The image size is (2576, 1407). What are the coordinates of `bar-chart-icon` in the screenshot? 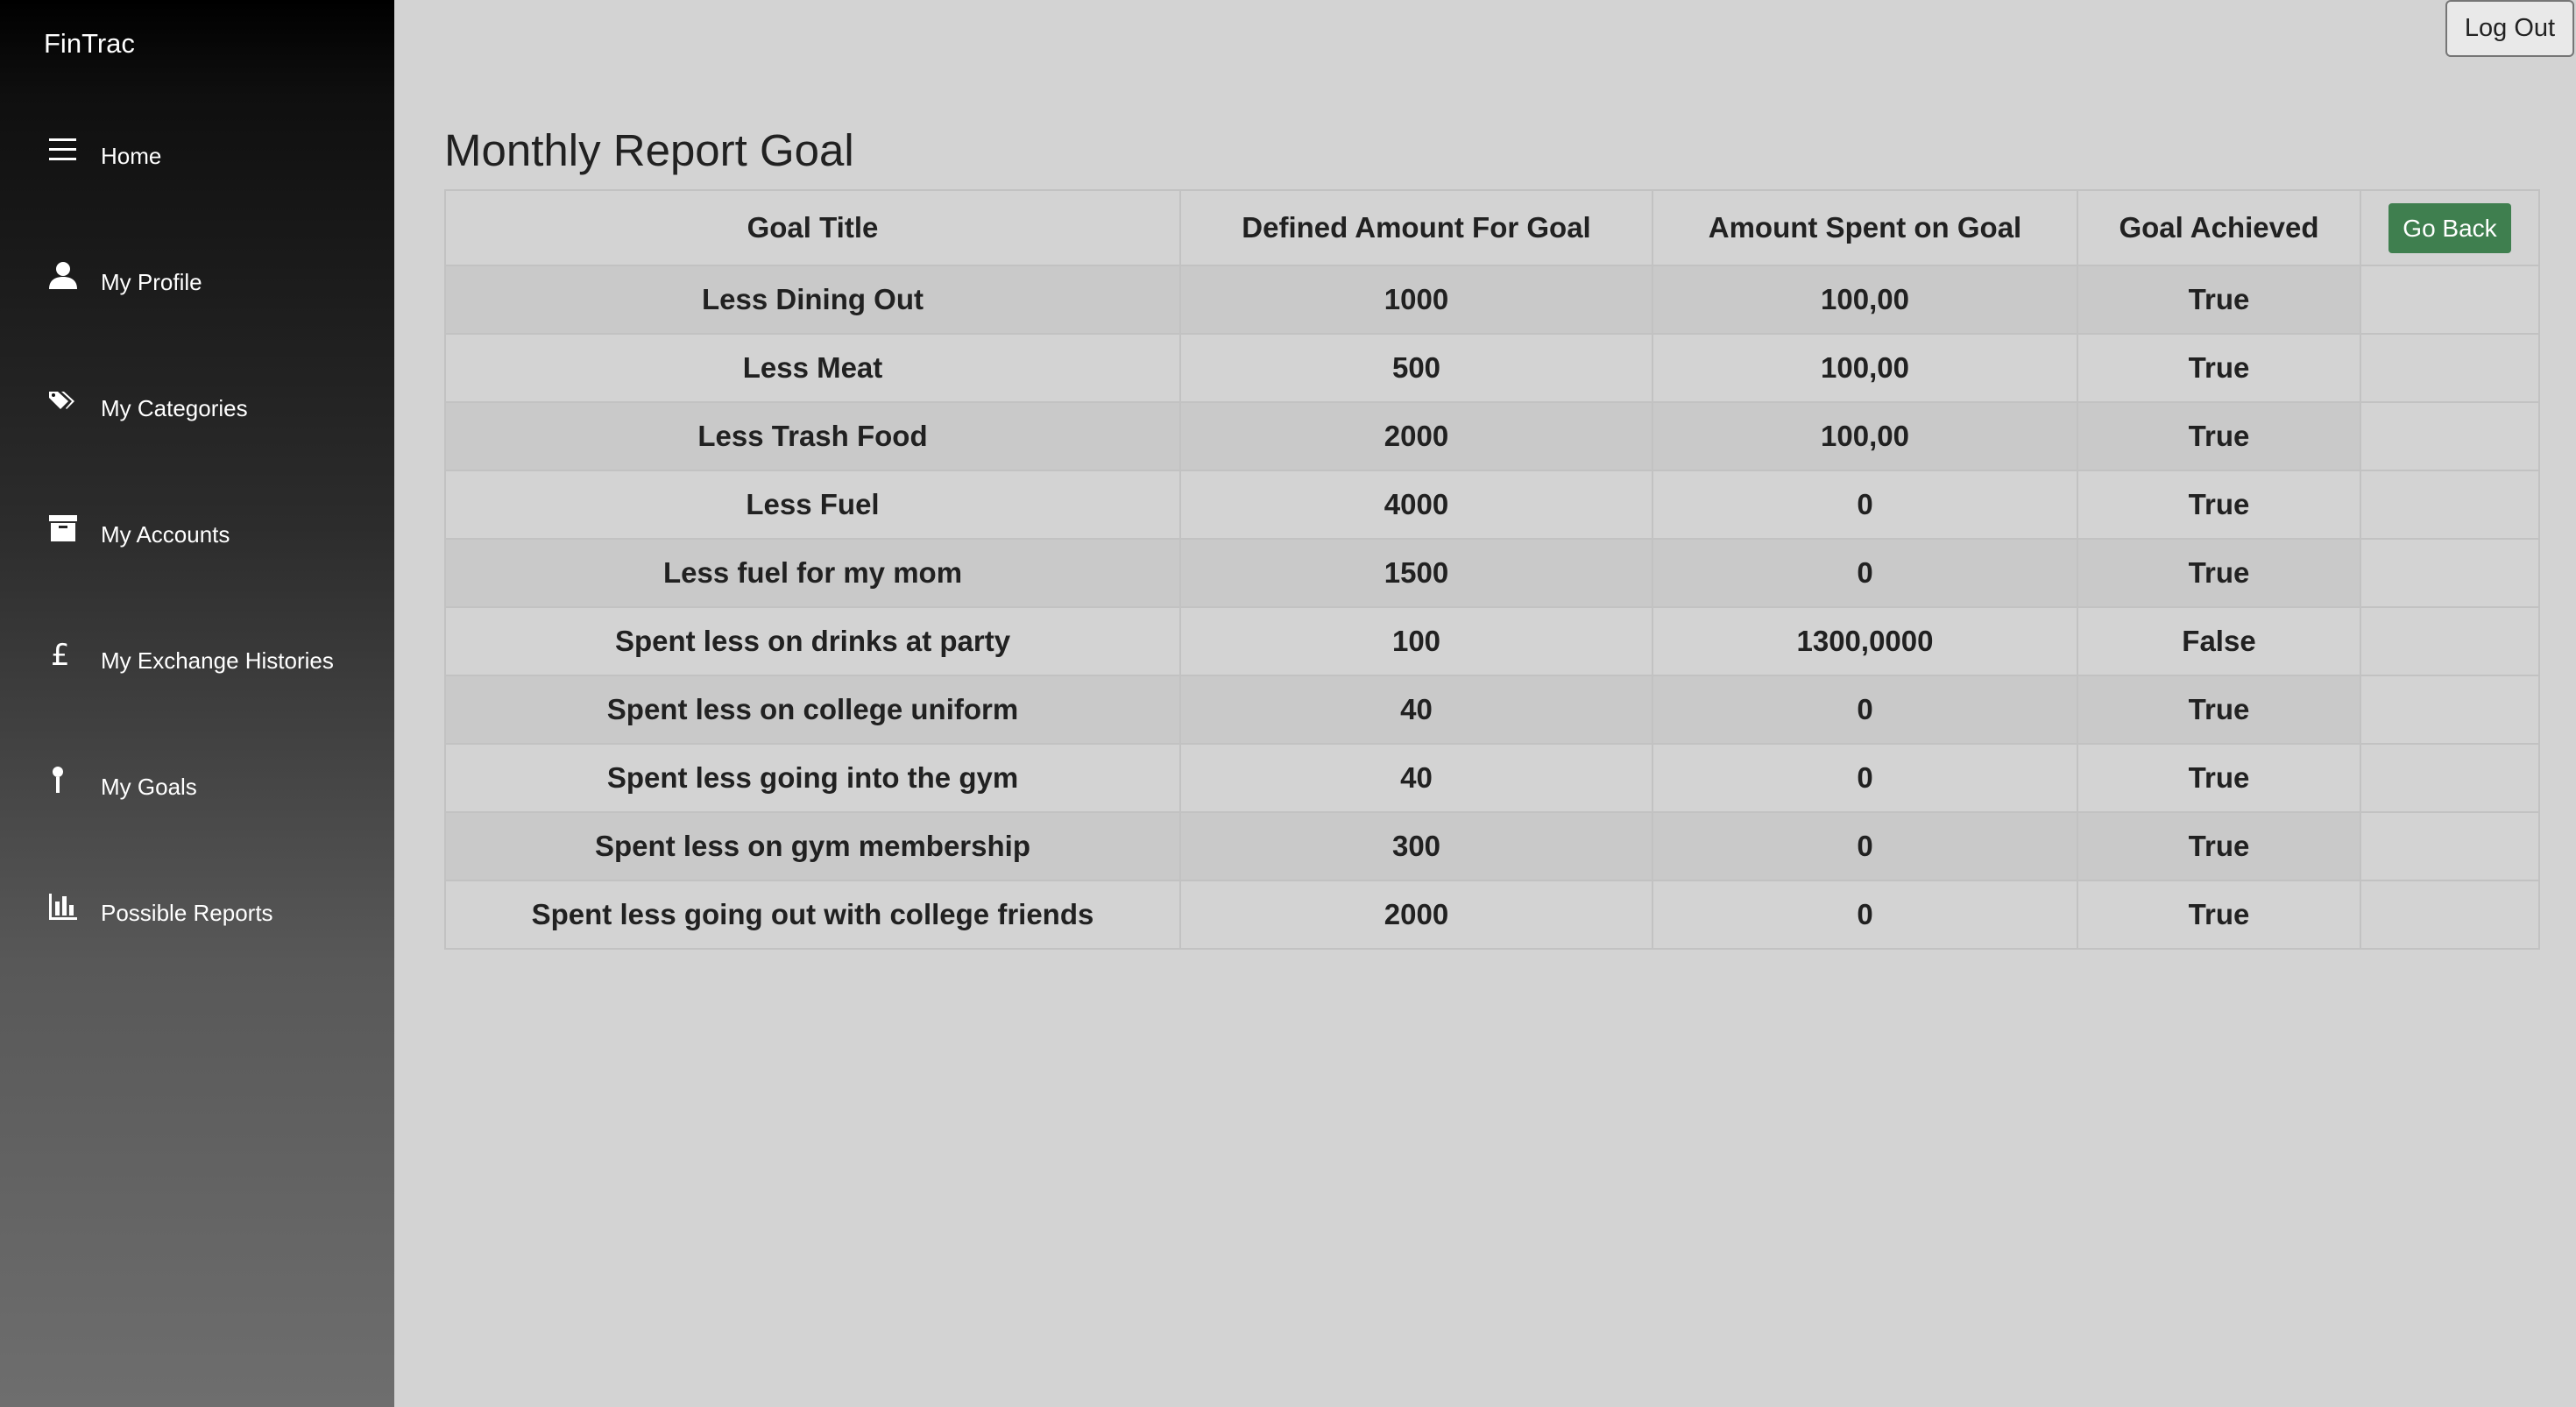 It's located at (63, 907).